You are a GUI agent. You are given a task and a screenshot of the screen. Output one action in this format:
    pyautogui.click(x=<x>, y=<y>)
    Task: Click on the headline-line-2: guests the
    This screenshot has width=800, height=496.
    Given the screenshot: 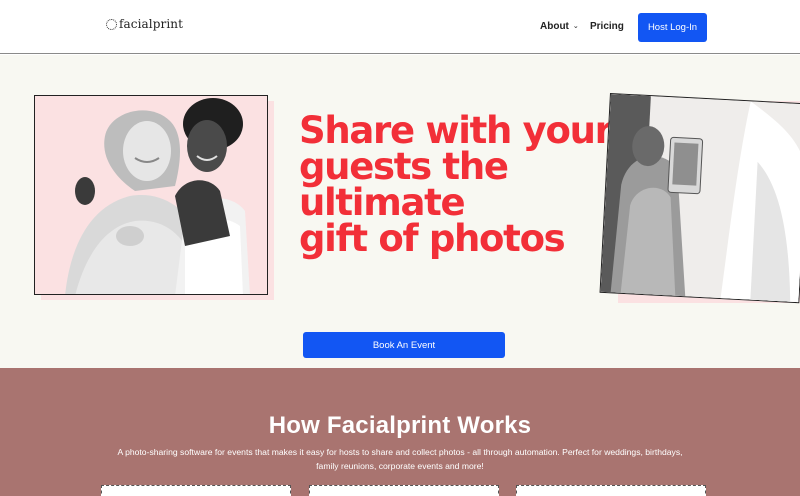 What is the action you would take?
    pyautogui.click(x=404, y=166)
    